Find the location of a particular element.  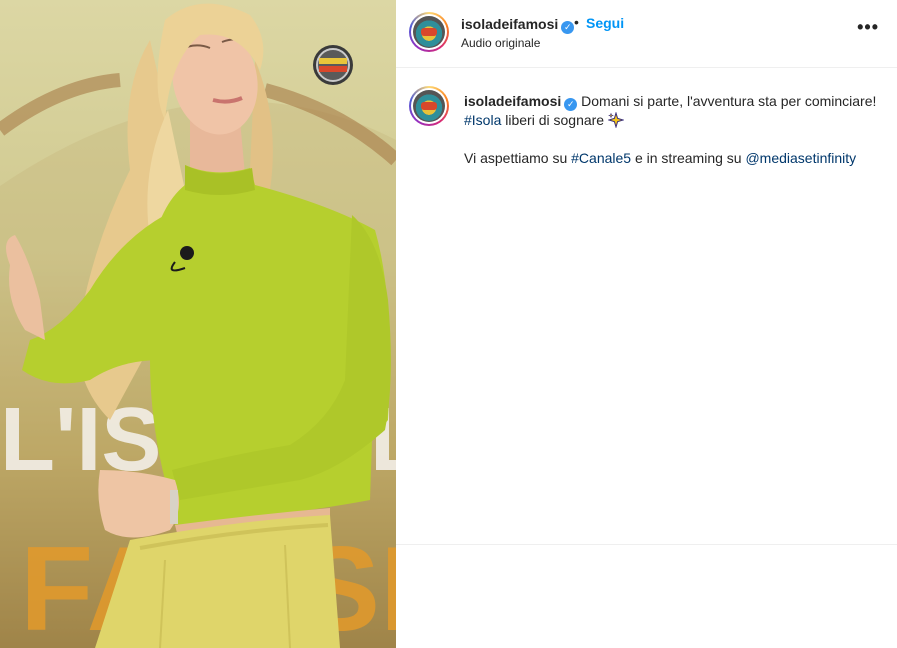

header-username-row: isoladeifamosi ✓ is located at coordinates (518, 25).